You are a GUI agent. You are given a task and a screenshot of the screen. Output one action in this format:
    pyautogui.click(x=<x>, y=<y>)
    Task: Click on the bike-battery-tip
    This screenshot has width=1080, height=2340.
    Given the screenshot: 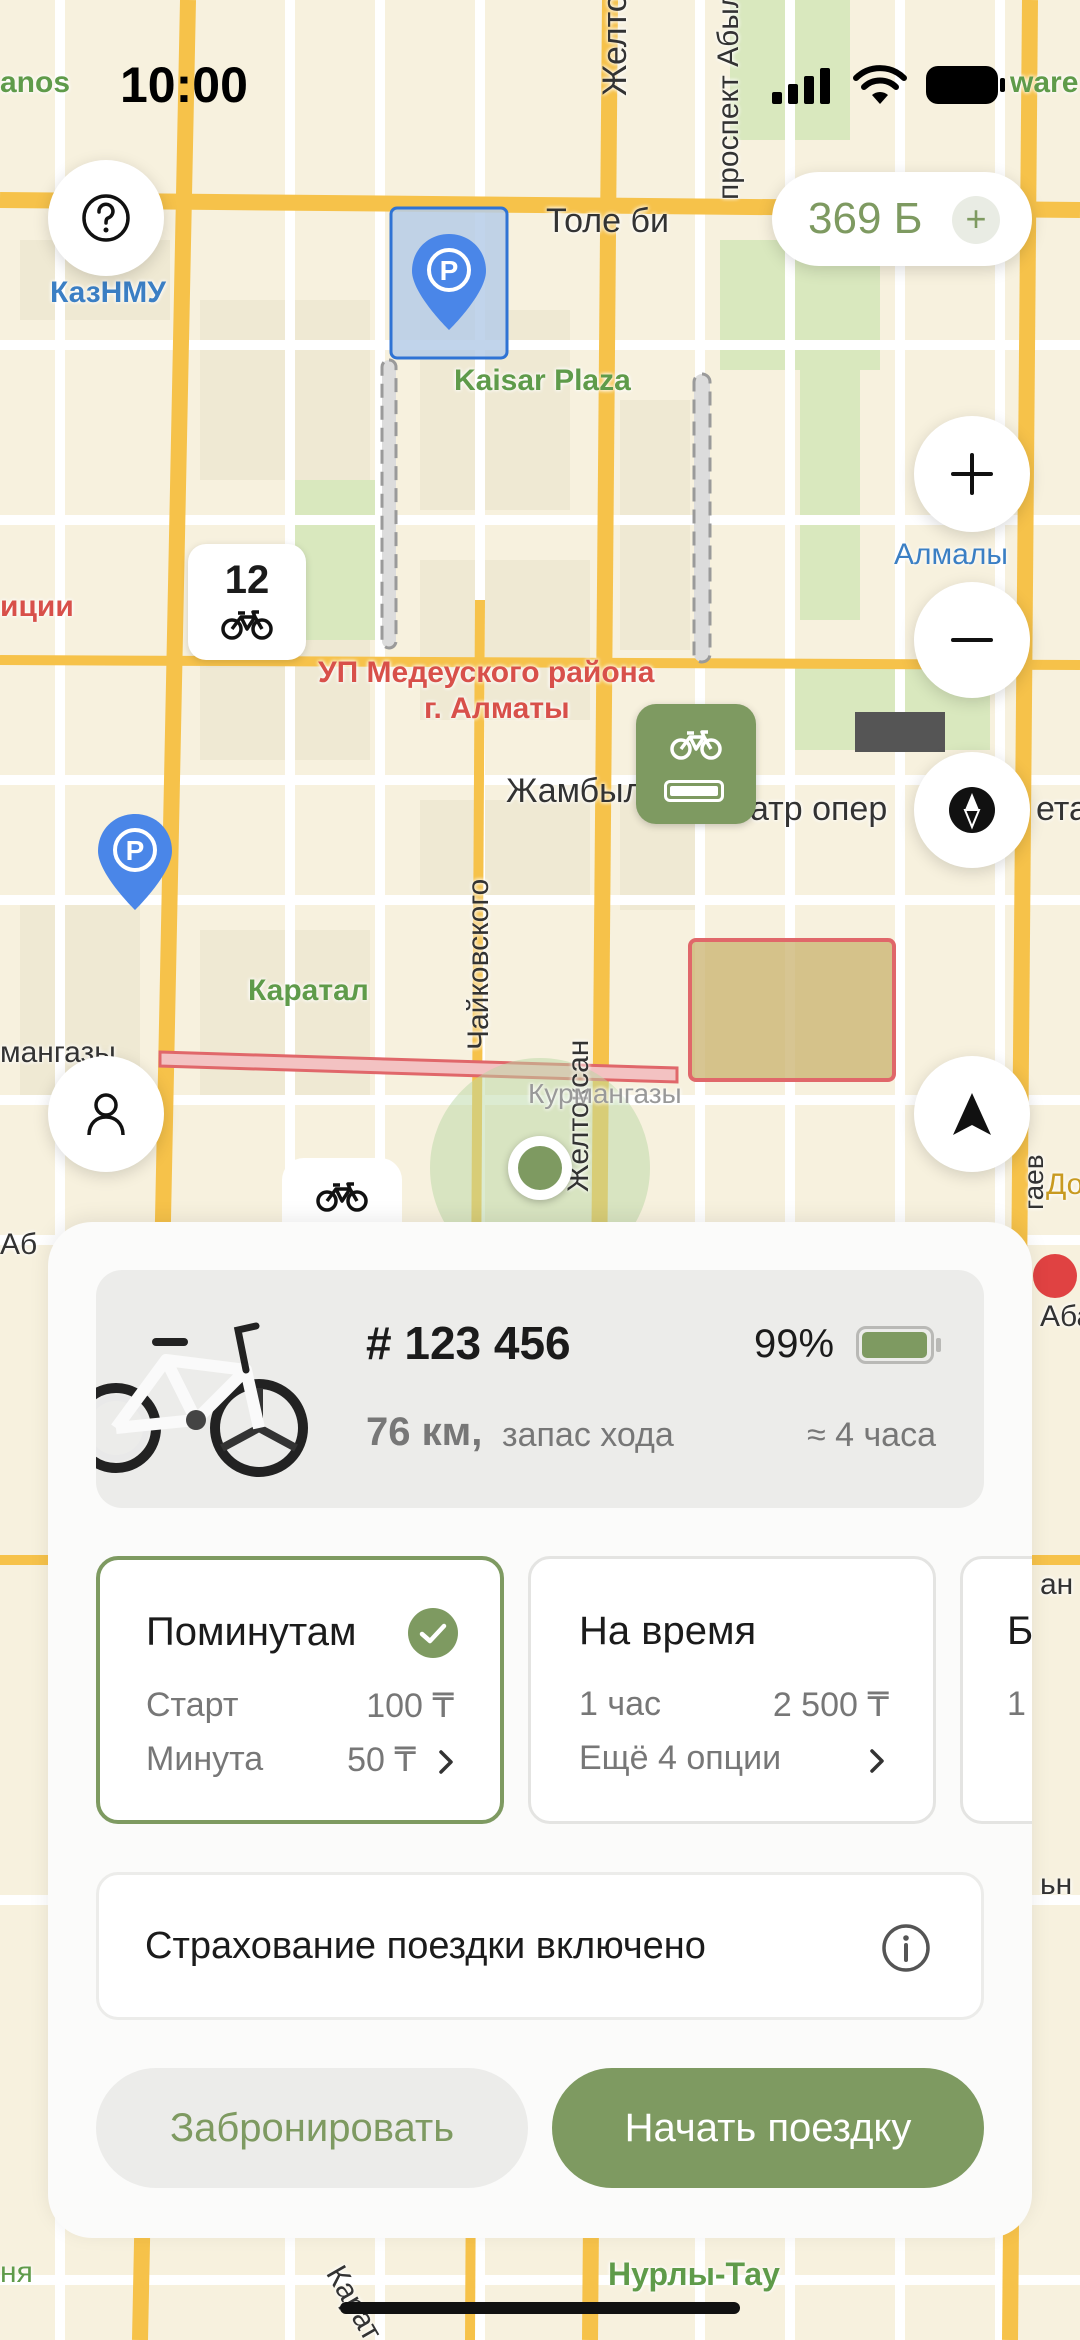 What is the action you would take?
    pyautogui.click(x=938, y=1345)
    